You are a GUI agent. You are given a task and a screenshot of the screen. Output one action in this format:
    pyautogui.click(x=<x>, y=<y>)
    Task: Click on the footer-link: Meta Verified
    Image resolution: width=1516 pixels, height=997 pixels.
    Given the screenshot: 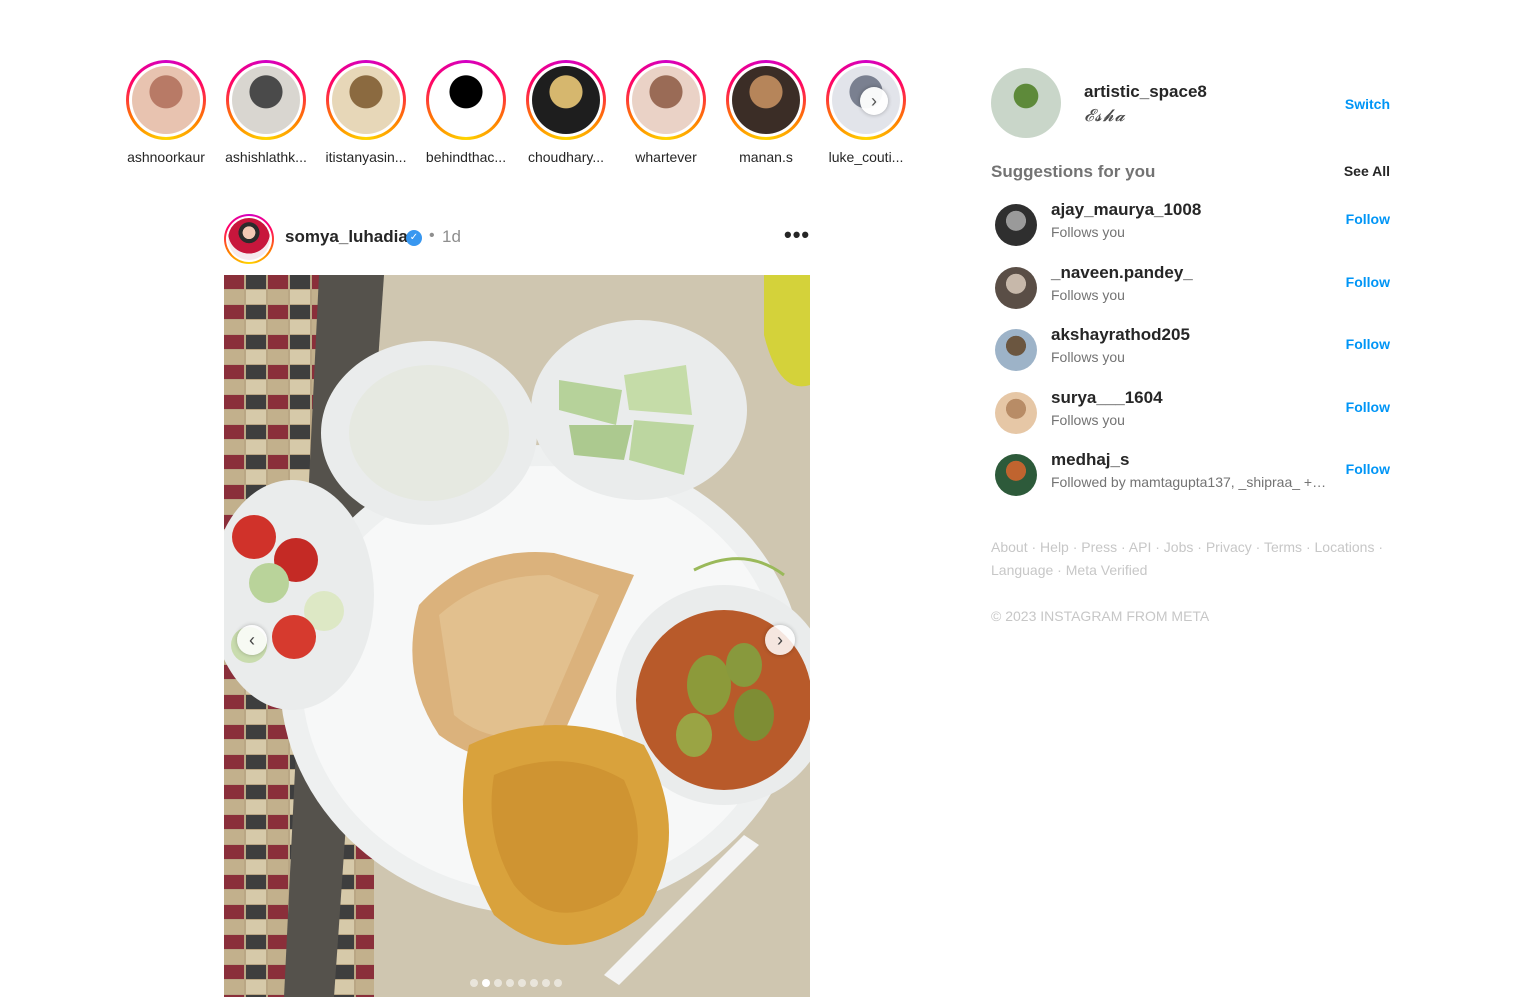 What is the action you would take?
    pyautogui.click(x=1107, y=570)
    